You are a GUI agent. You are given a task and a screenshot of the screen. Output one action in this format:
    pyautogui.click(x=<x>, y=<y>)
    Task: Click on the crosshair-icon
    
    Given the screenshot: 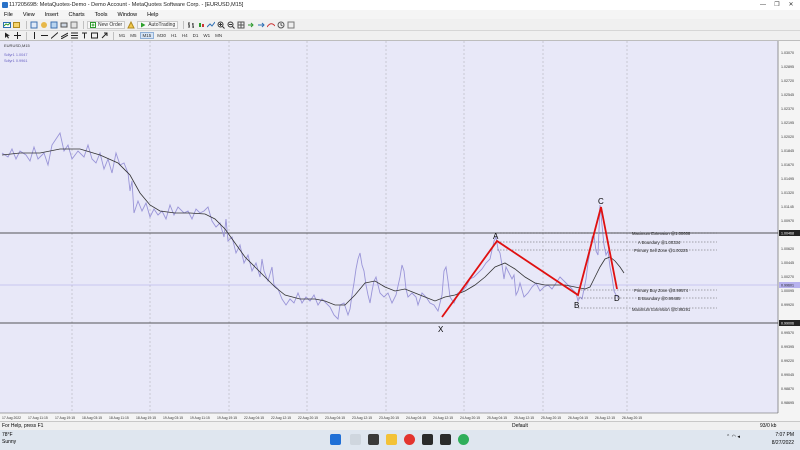 What is the action you would take?
    pyautogui.click(x=17, y=36)
    